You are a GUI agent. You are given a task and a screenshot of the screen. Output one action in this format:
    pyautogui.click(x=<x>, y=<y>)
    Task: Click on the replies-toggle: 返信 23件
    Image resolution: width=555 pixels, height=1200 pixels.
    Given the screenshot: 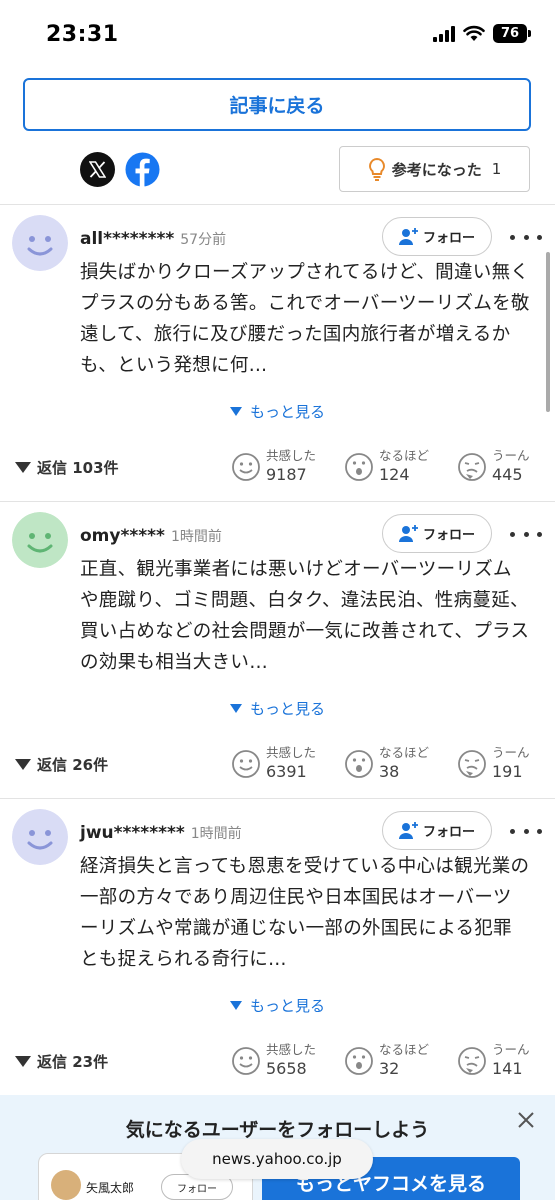 What is the action you would take?
    pyautogui.click(x=61, y=1061)
    